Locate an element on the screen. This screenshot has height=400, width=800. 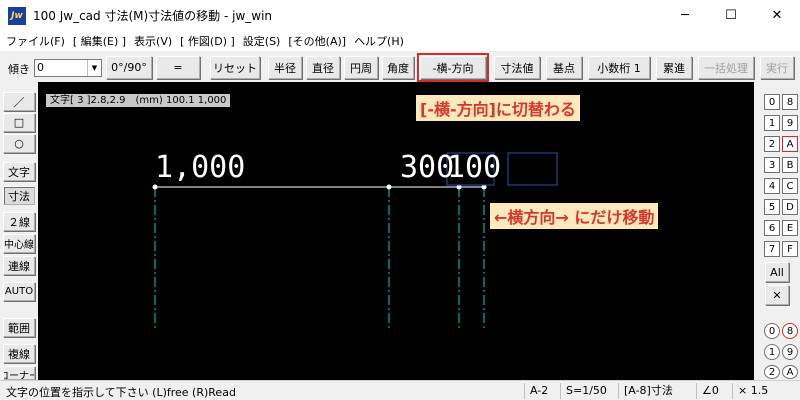
execute-button: 実行 is located at coordinates (777, 67).